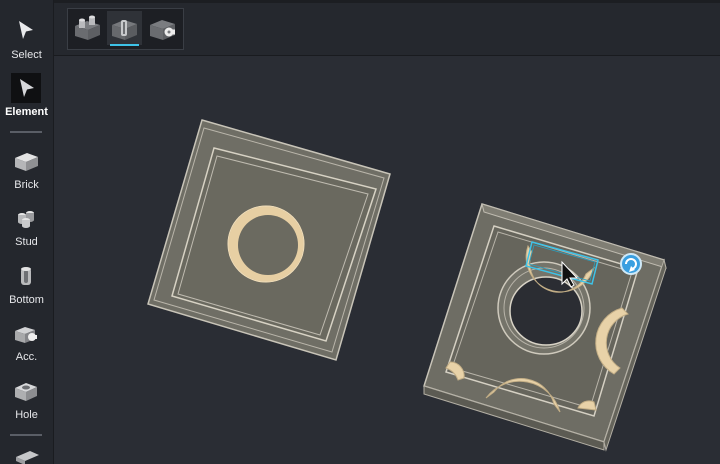 This screenshot has width=720, height=464. What do you see at coordinates (387, 28) in the screenshot?
I see `view-toolbar` at bounding box center [387, 28].